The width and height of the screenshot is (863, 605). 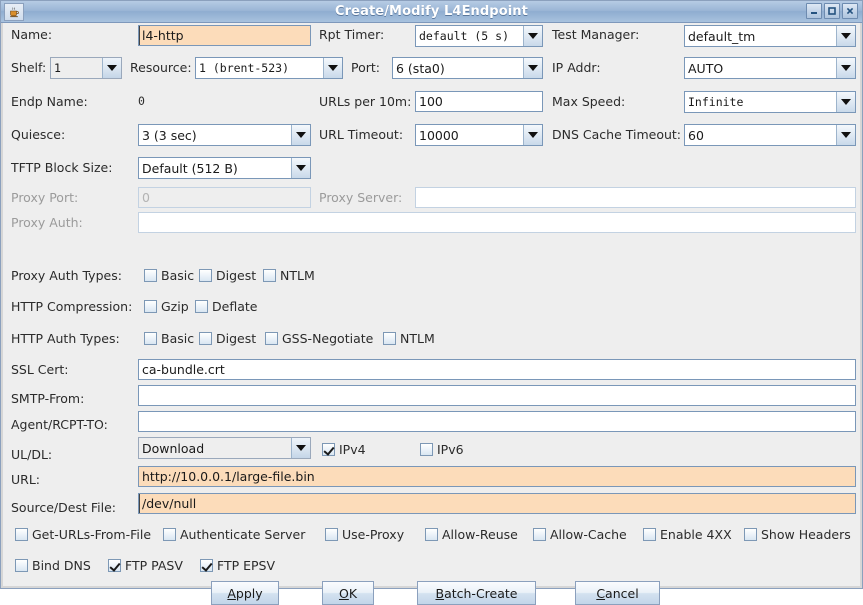 I want to click on max-speed-combo: Infinite, so click(x=770, y=102).